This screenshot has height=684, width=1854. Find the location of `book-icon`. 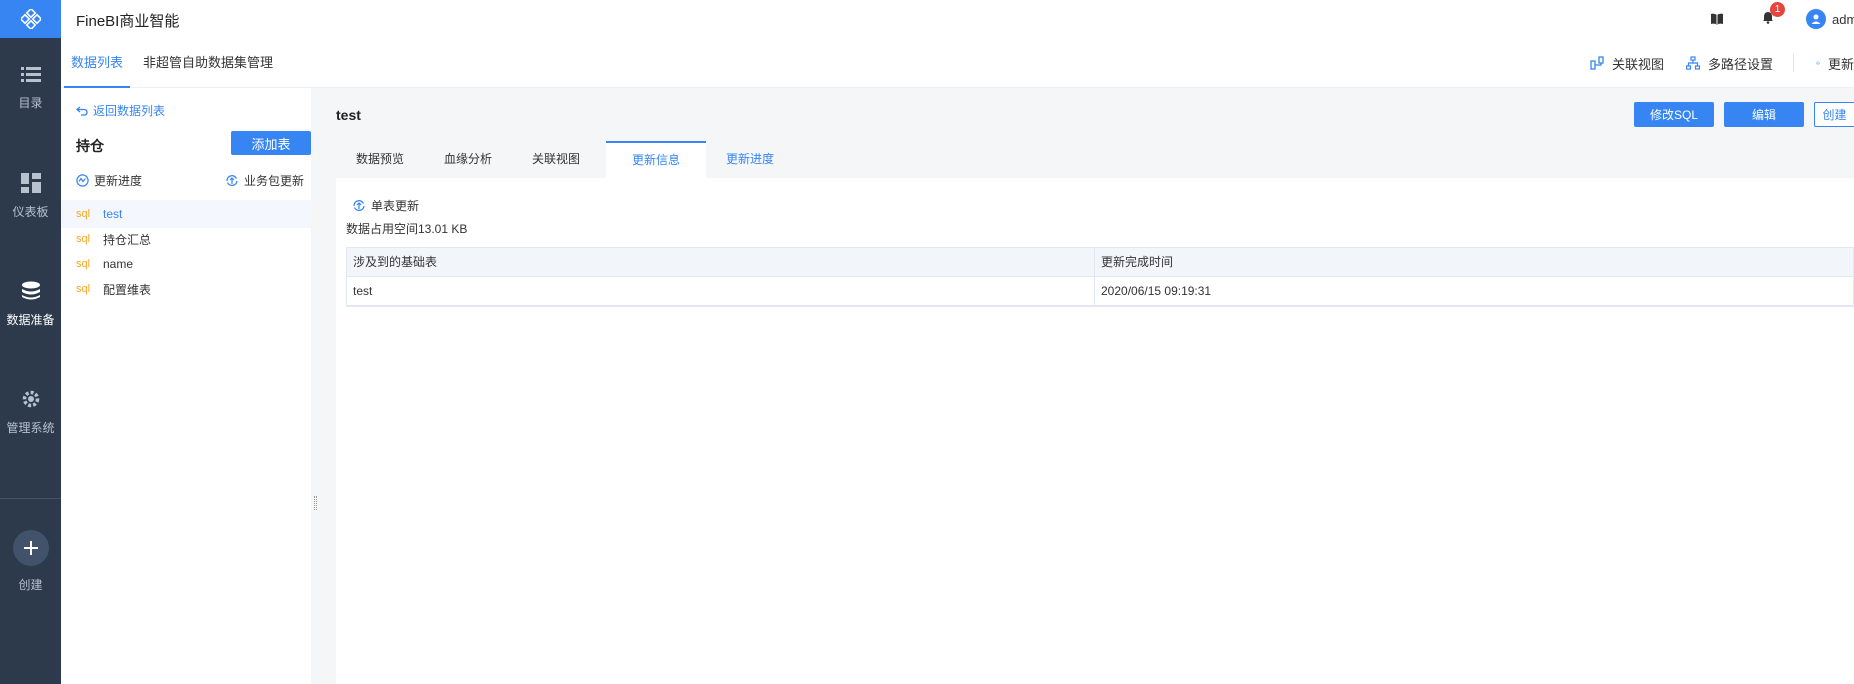

book-icon is located at coordinates (1717, 19).